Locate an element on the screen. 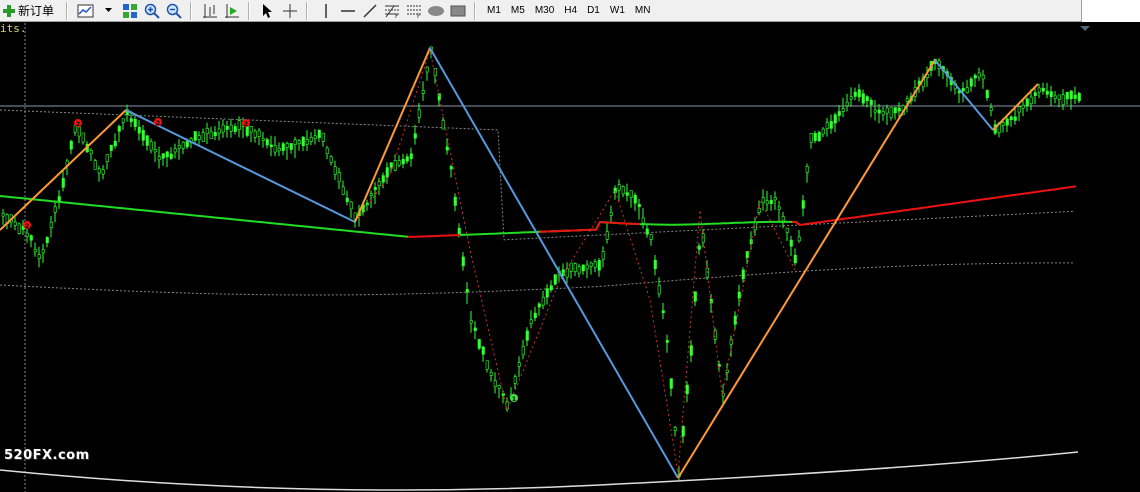 The height and width of the screenshot is (492, 1140). chart-shift-button is located at coordinates (210, 11).